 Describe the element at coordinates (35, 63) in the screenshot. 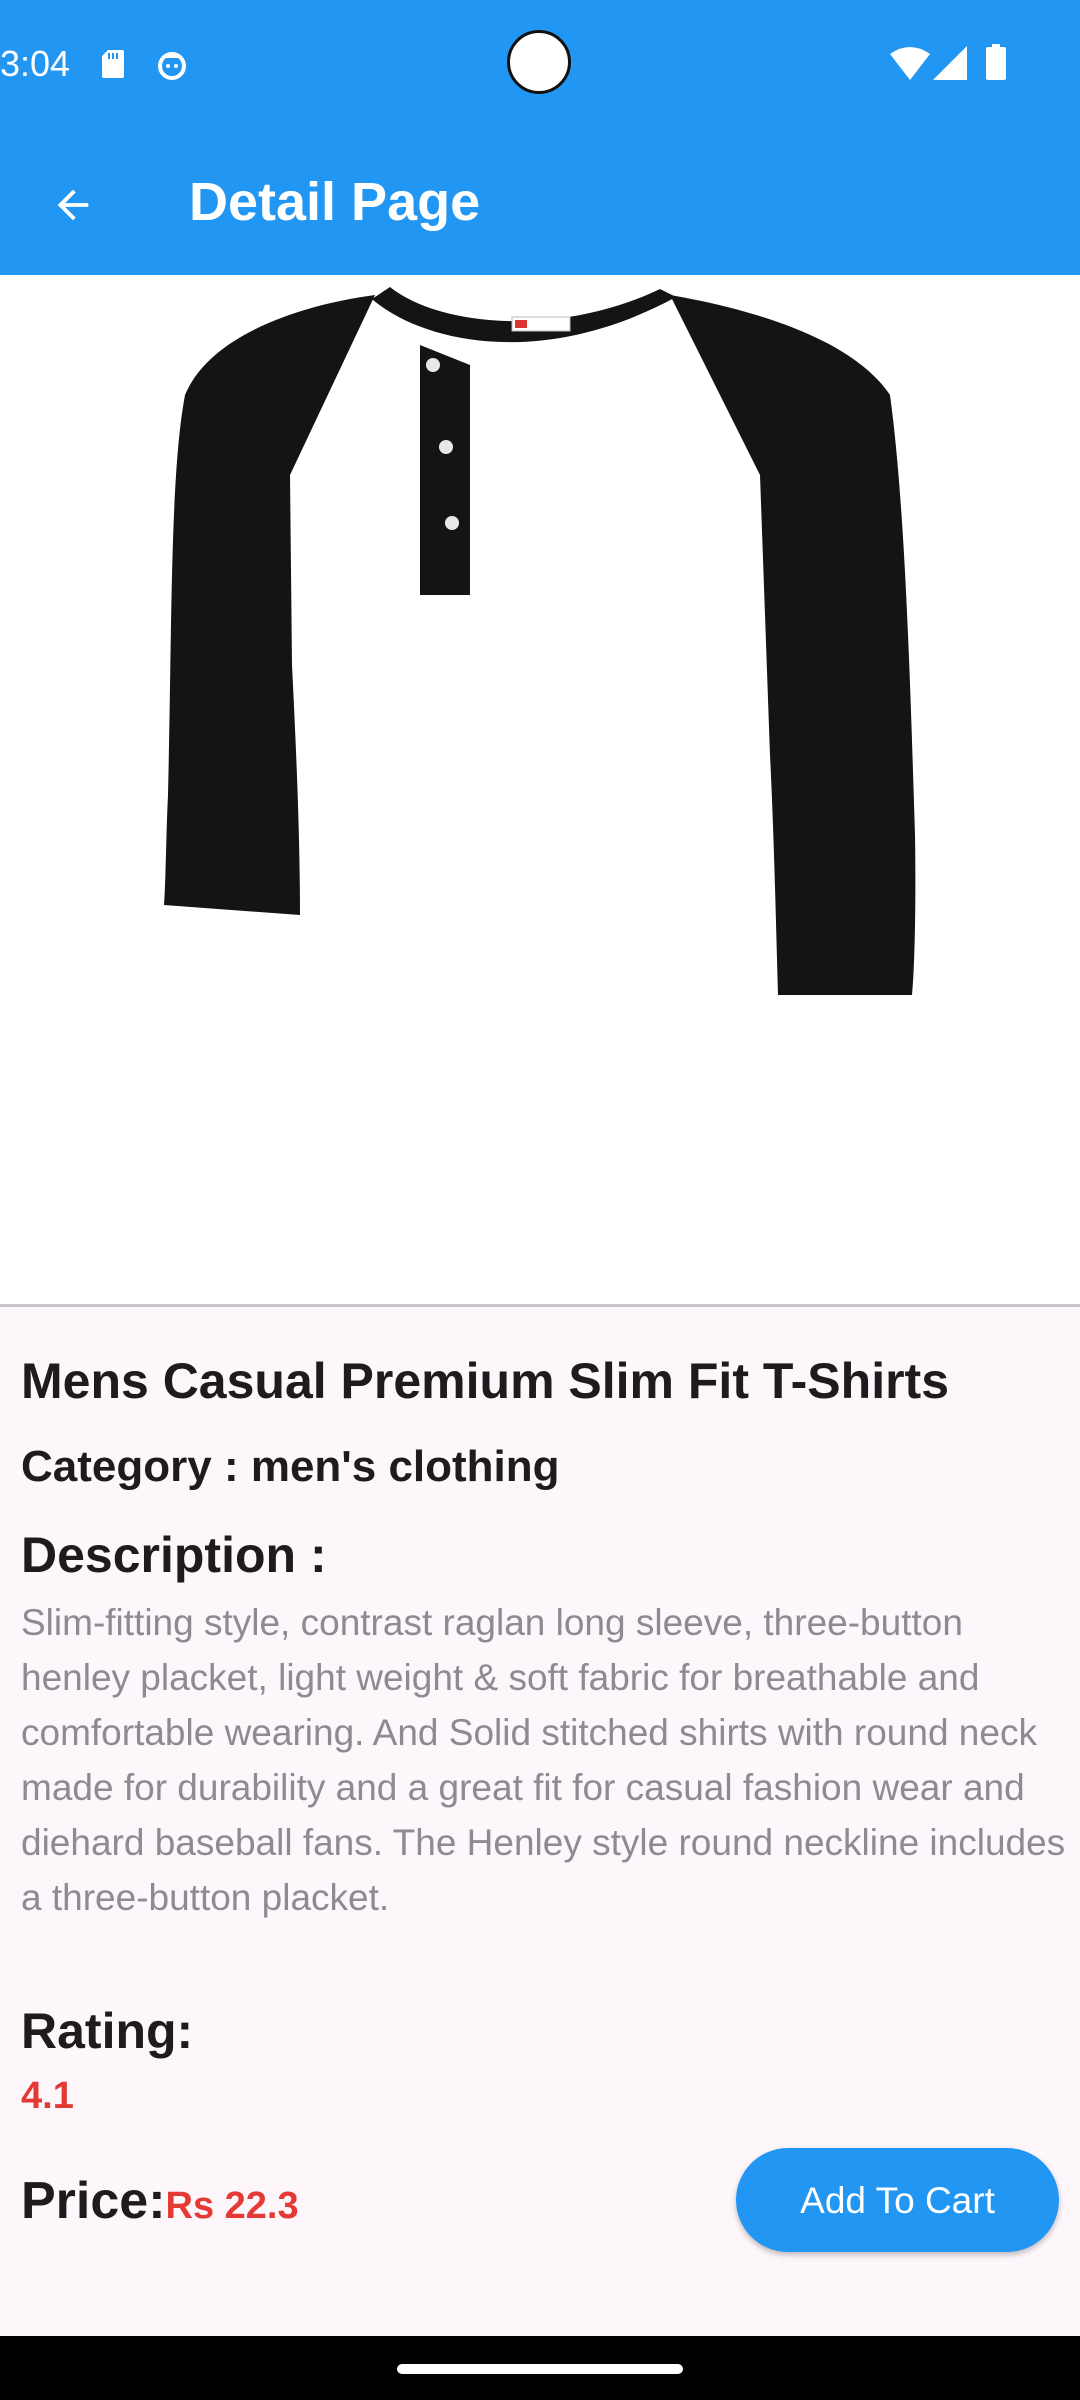

I see `status-time: 3:04` at that location.